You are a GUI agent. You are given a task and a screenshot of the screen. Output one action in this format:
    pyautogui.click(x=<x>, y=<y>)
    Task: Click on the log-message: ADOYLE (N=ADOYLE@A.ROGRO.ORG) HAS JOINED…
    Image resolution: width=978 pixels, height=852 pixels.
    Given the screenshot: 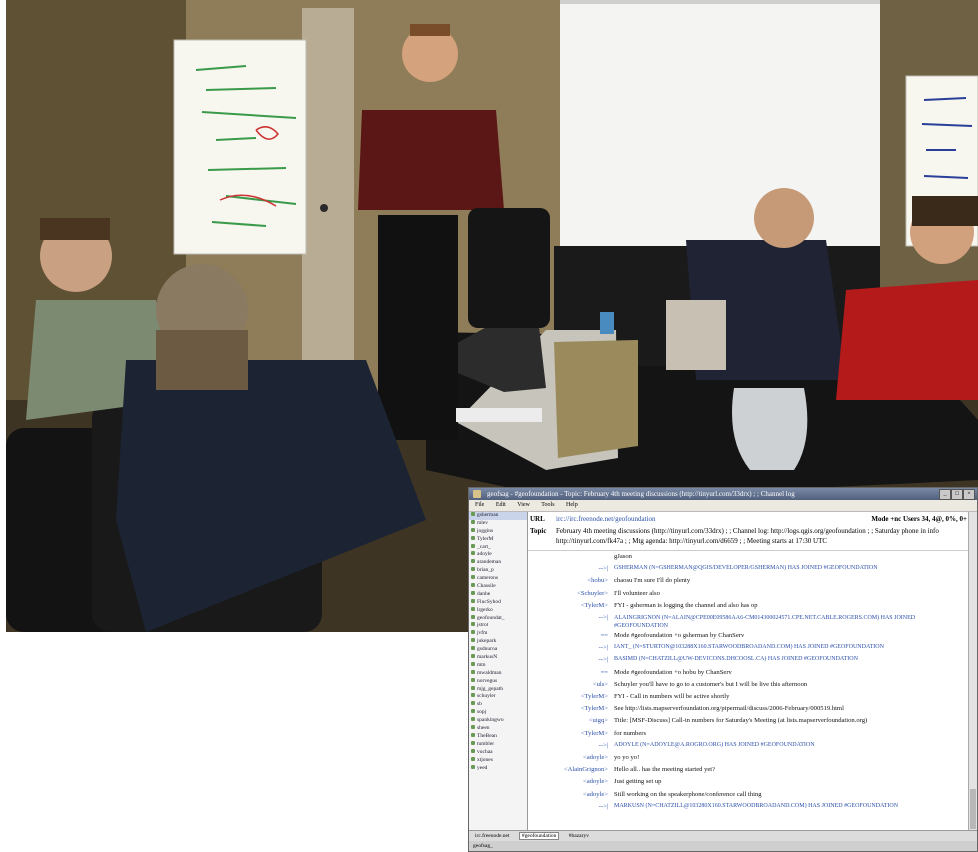 What is the action you would take?
    pyautogui.click(x=714, y=744)
    